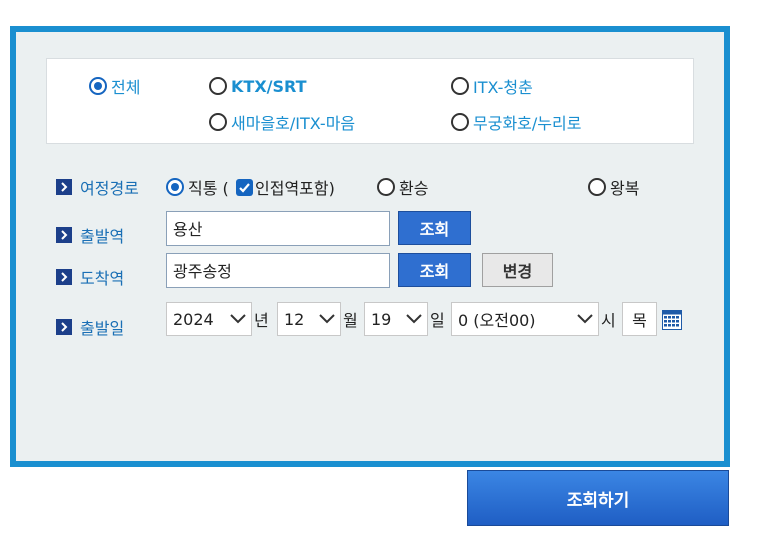 The height and width of the screenshot is (548, 767). I want to click on calendar-icon, so click(672, 320).